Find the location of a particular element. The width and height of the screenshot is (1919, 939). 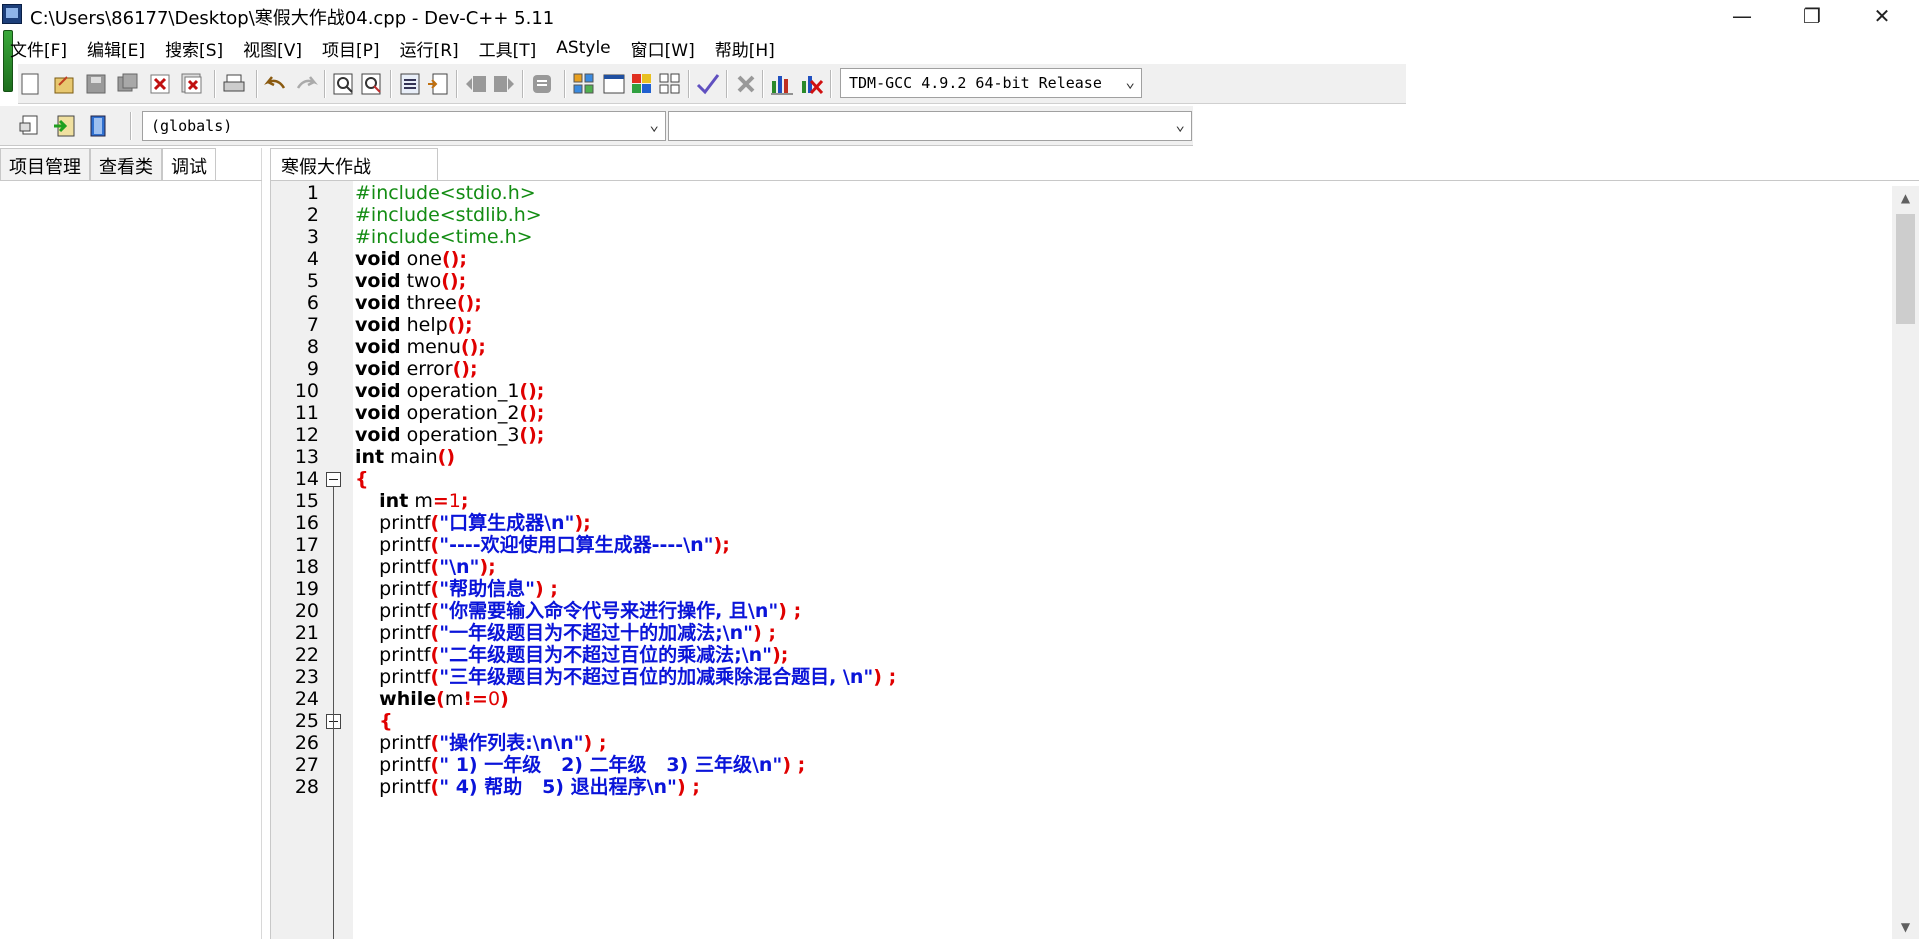

member-select: ⌄ is located at coordinates (930, 126).